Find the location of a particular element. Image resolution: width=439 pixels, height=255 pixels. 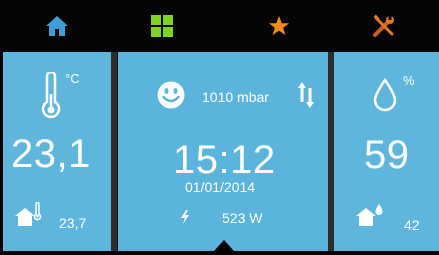

pressure-trend-icon is located at coordinates (306, 95).